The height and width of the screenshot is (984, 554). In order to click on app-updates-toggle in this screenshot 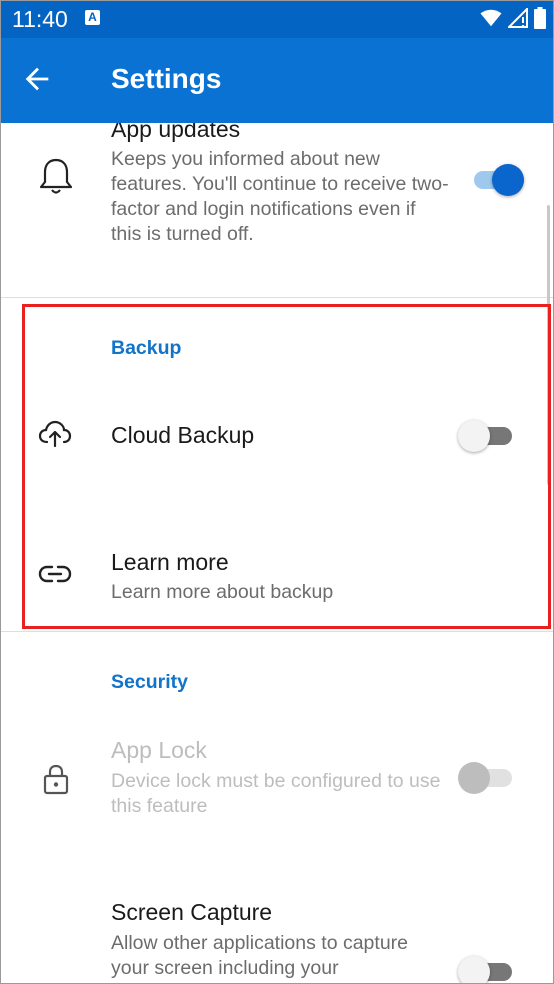, I will do `click(498, 179)`.